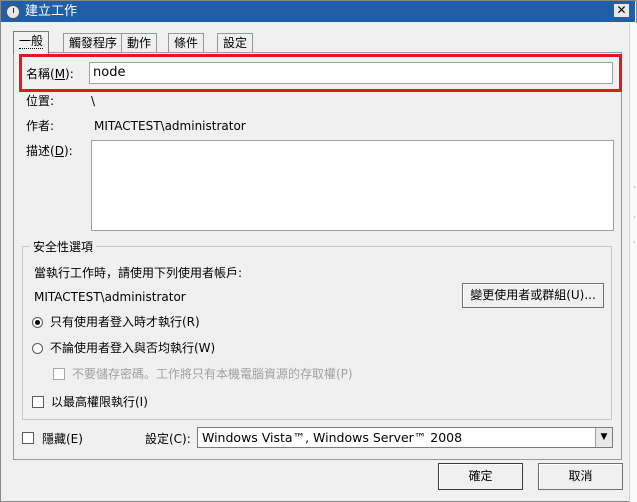 Image resolution: width=637 pixels, height=502 pixels. What do you see at coordinates (352, 185) in the screenshot?
I see `description-textarea` at bounding box center [352, 185].